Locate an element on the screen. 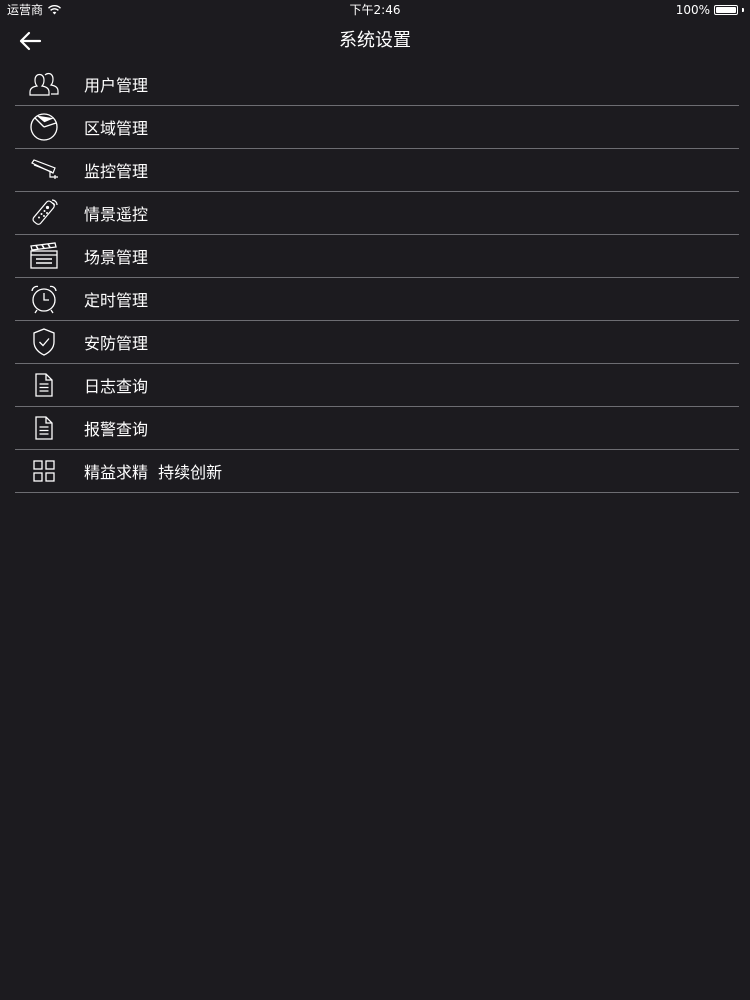  menu-item-area-management: 区域管理 is located at coordinates (377, 127).